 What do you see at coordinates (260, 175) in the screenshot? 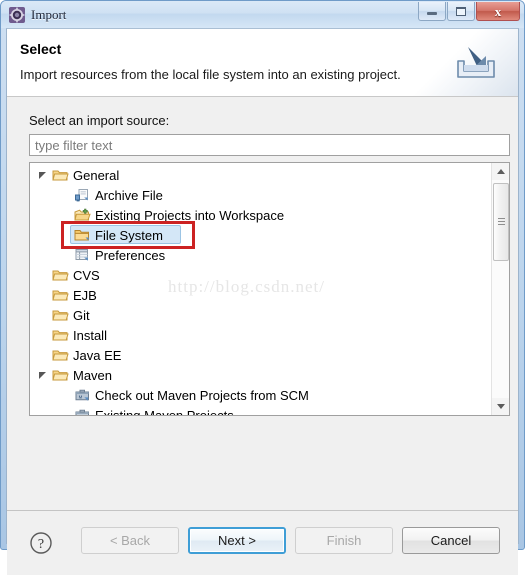
I see `tree-item: General` at bounding box center [260, 175].